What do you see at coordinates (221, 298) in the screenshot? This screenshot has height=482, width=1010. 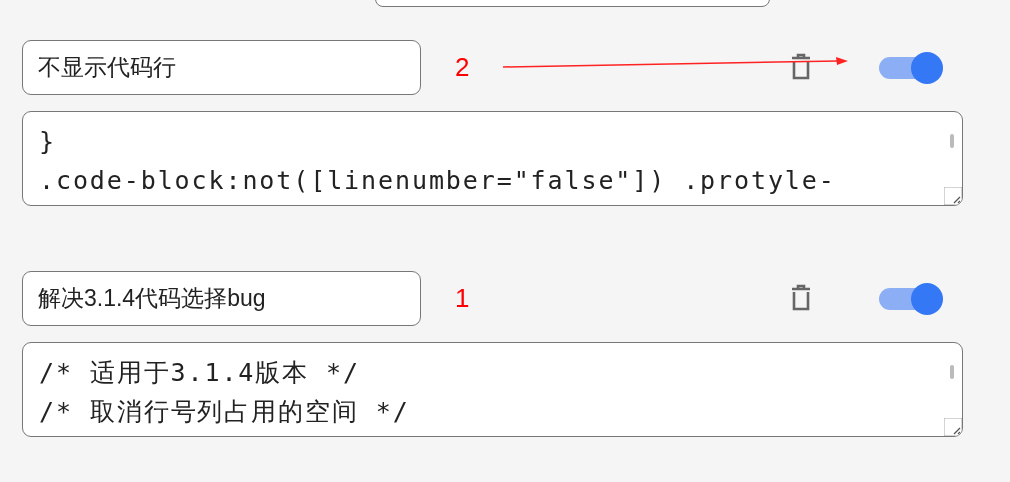 I see `name-field: 解决3.1.4代码选择bug` at bounding box center [221, 298].